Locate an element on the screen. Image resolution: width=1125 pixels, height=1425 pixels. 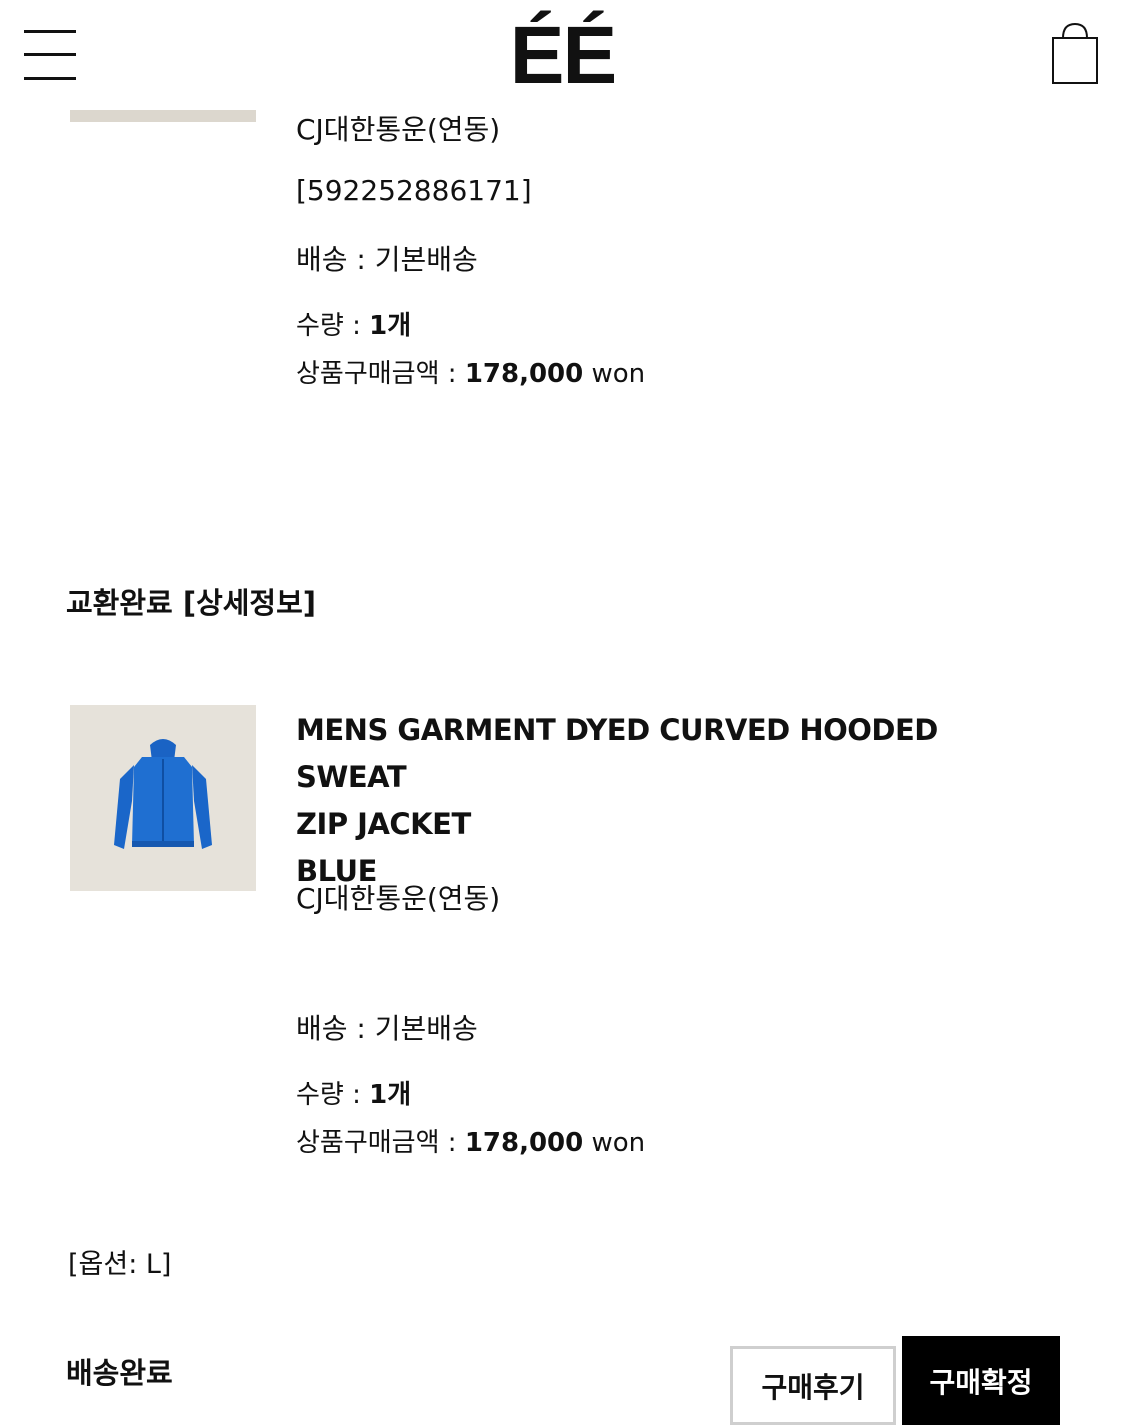
brand-logo: ÉÉ is located at coordinates (562, 56).